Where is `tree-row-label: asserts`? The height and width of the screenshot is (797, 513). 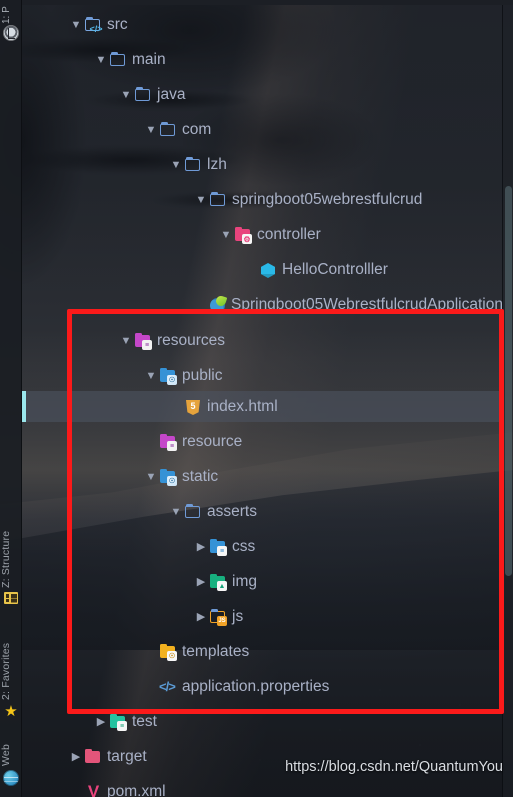 tree-row-label: asserts is located at coordinates (232, 511).